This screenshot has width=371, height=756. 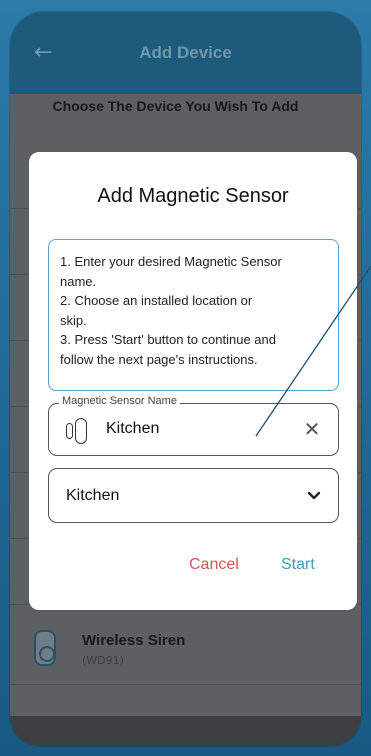 I want to click on instruction-line: 1. Enter your desired Magnetic Sensor, so click(x=171, y=261).